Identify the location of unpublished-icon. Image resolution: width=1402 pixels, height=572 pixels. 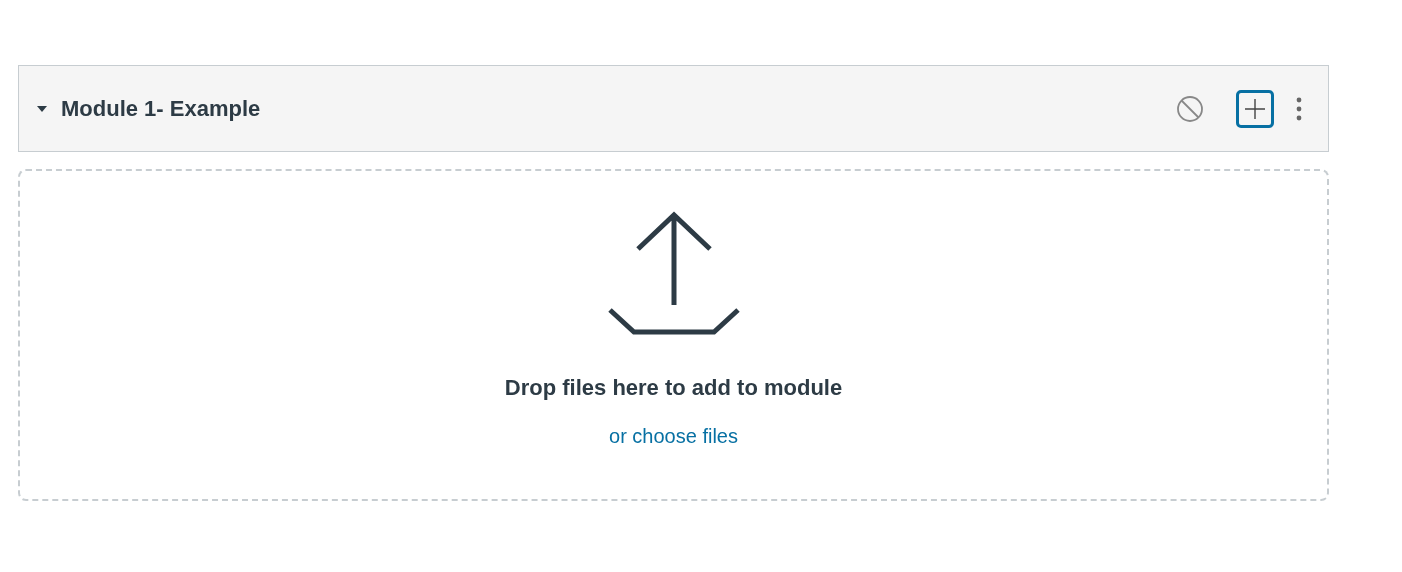
(1190, 108).